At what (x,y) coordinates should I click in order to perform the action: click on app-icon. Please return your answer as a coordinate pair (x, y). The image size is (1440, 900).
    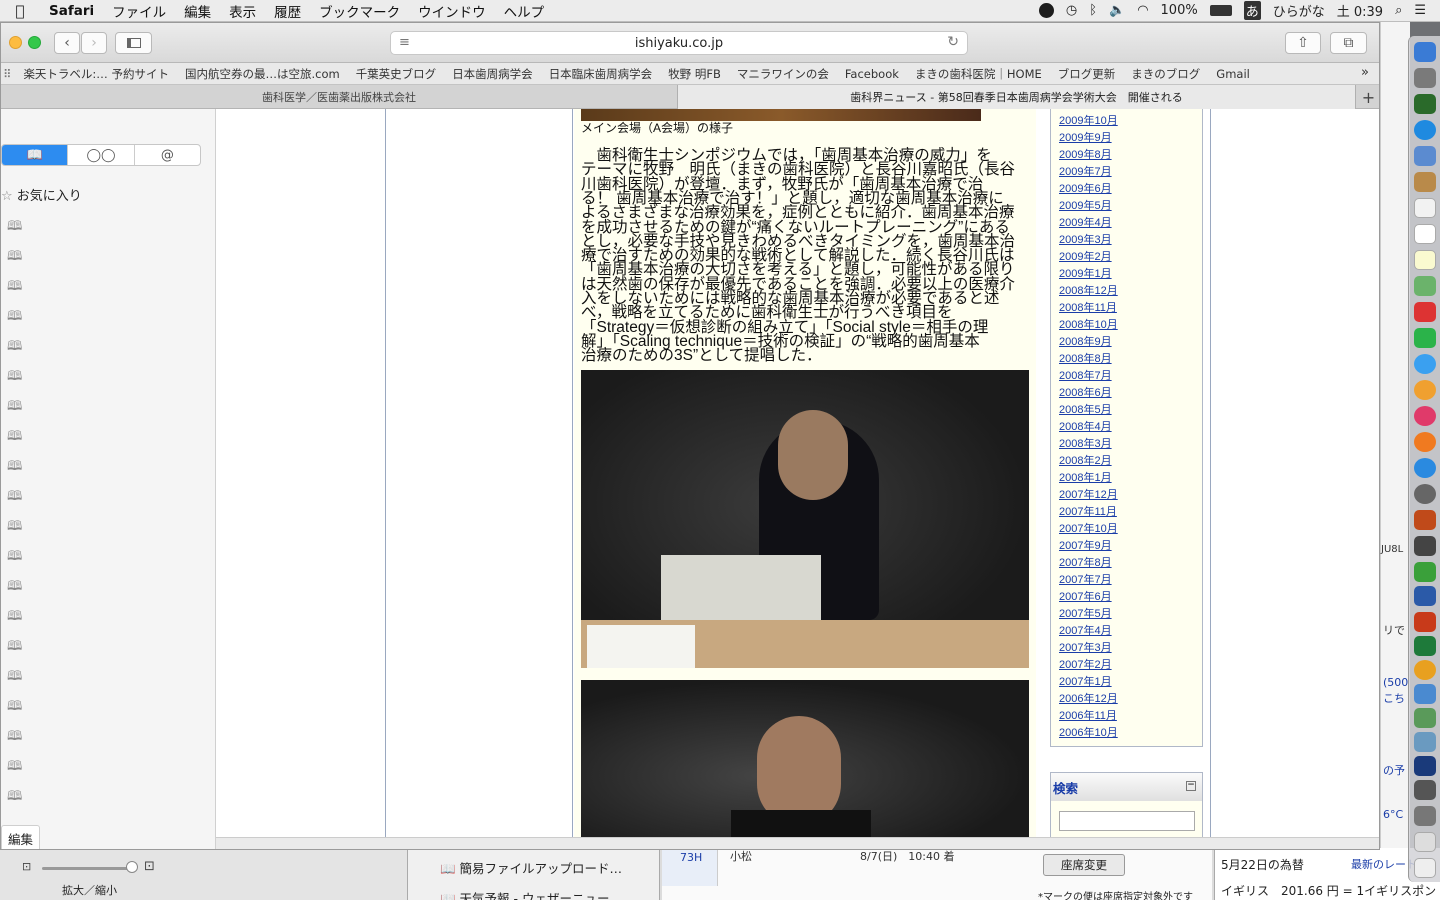
    Looking at the image, I should click on (1425, 790).